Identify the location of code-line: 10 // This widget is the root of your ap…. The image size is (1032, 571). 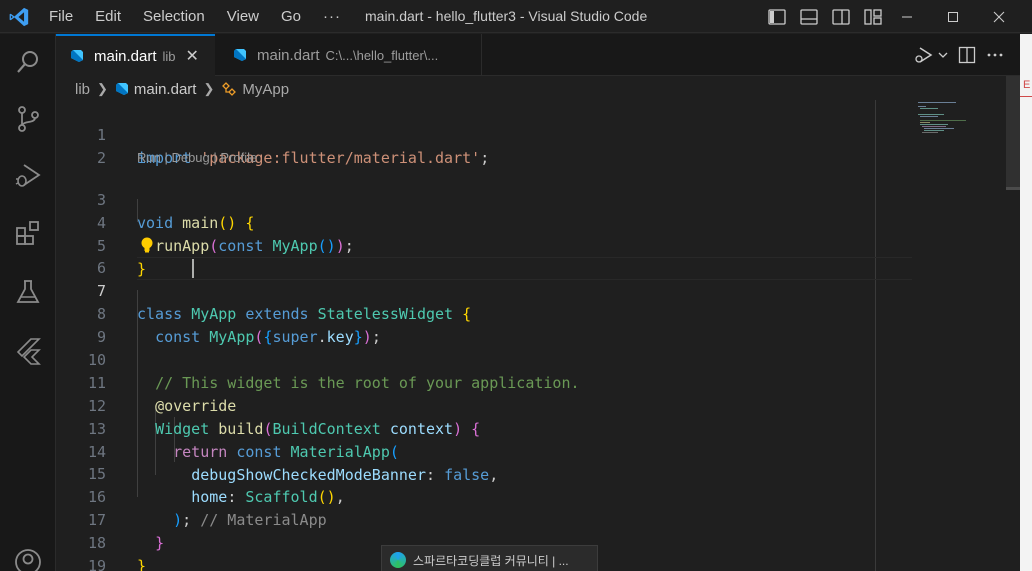
(484, 359).